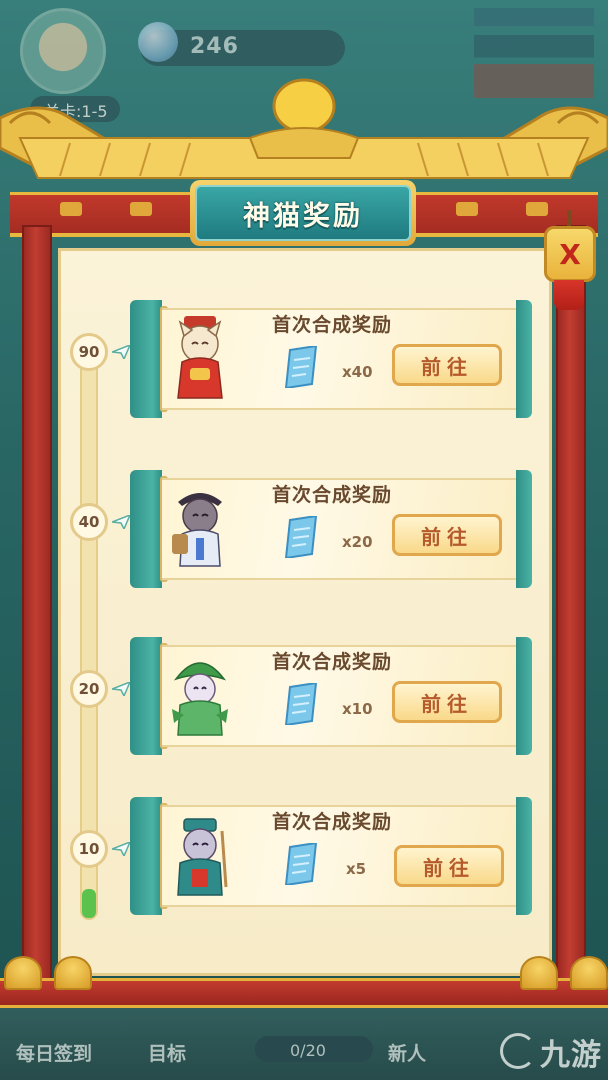  I want to click on close-button: X, so click(570, 260).